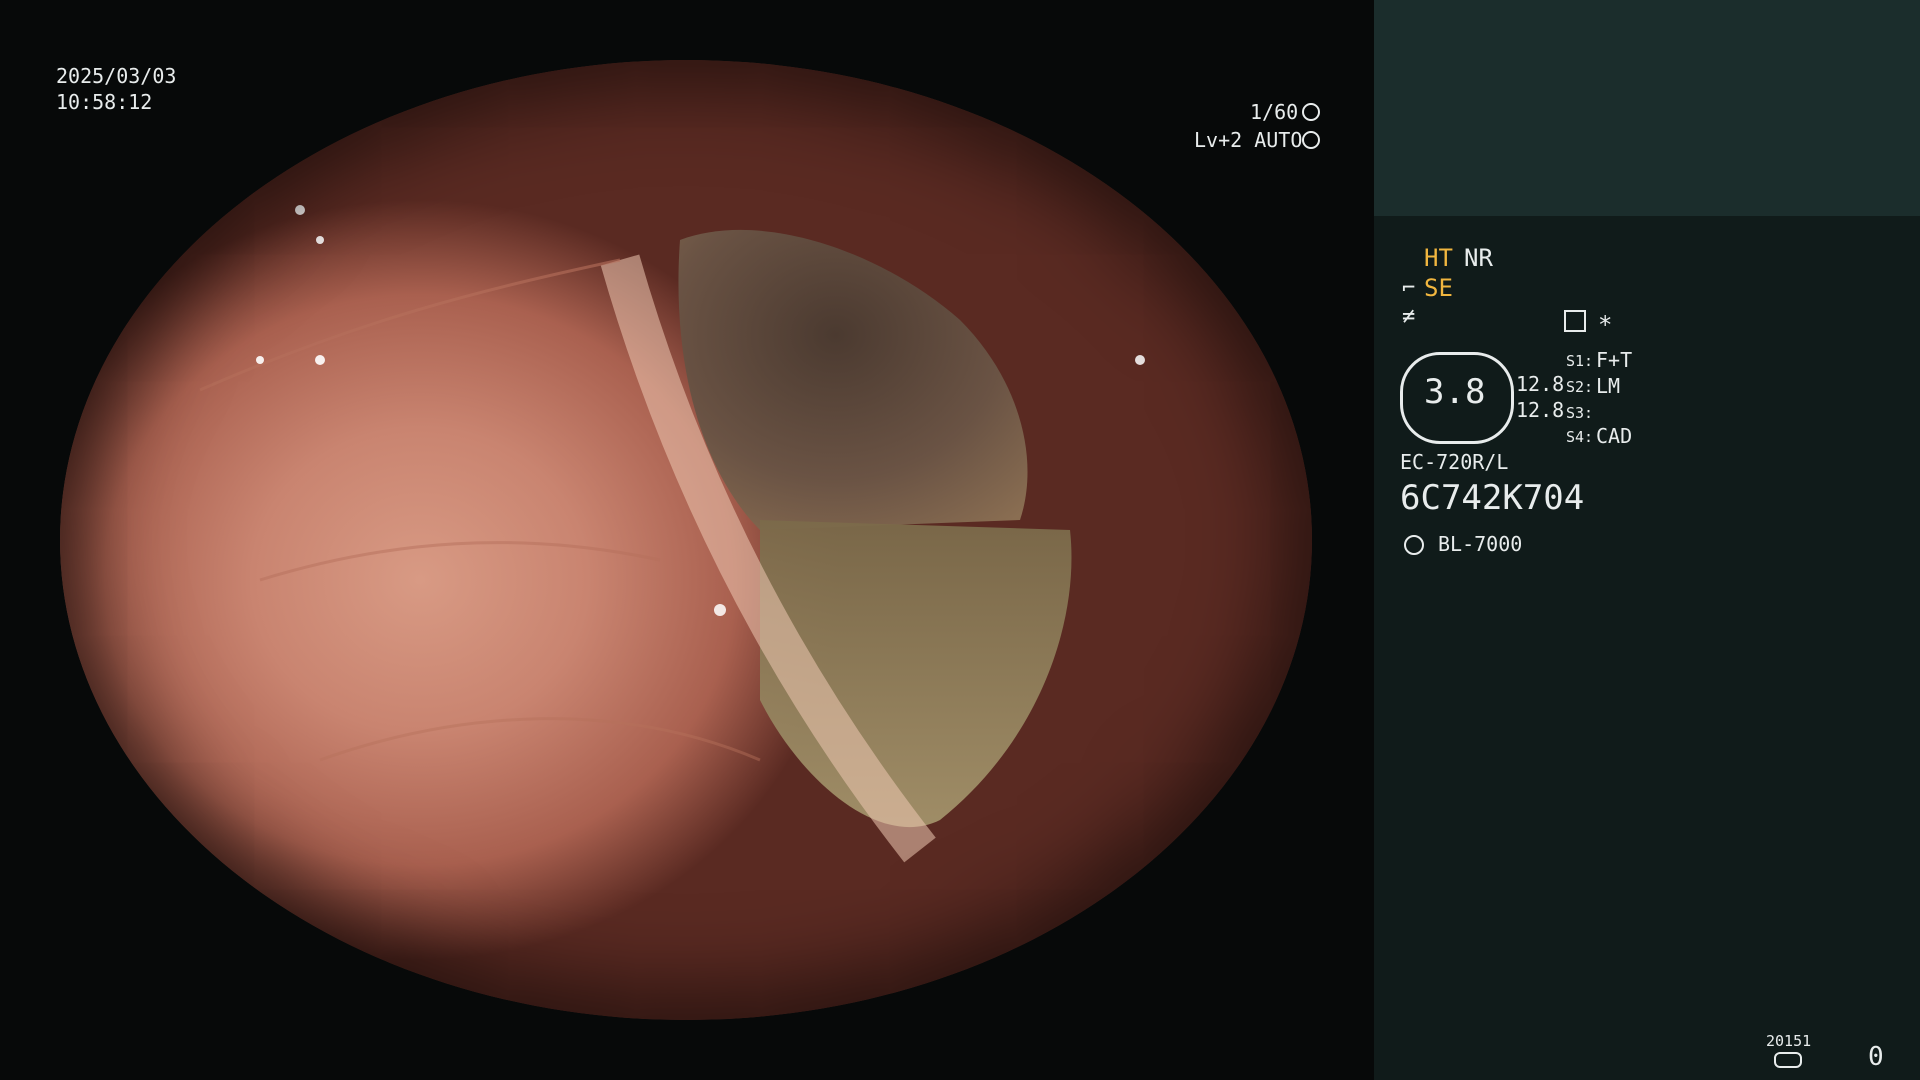 This screenshot has height=1080, width=1920. I want to click on exposure-level: Lv+2 AUTO, so click(1248, 140).